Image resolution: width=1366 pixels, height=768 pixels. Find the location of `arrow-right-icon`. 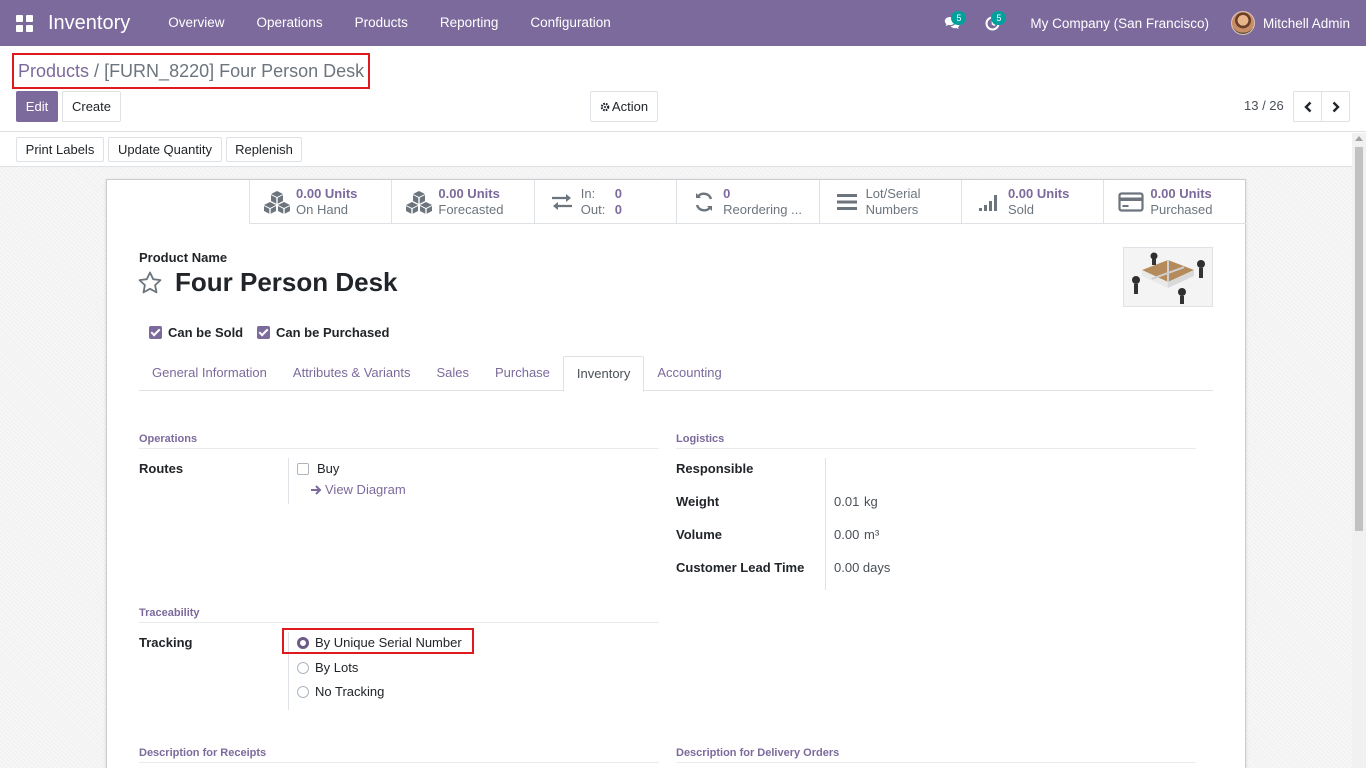

arrow-right-icon is located at coordinates (316, 489).